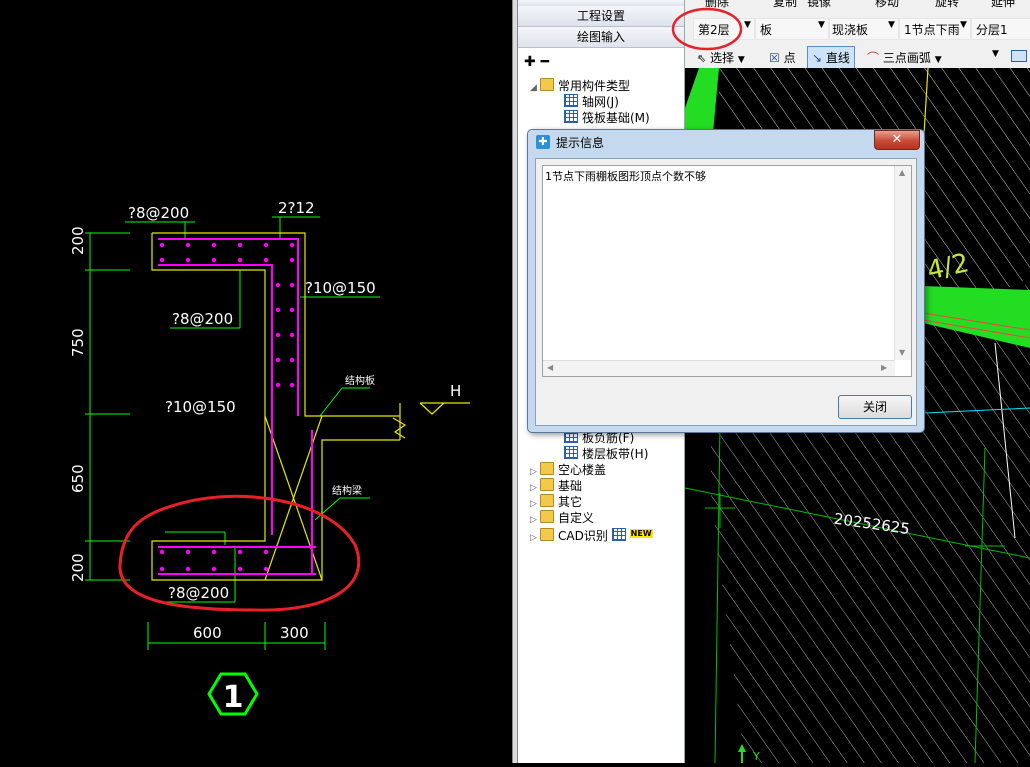 The height and width of the screenshot is (767, 1030). What do you see at coordinates (580, 143) in the screenshot?
I see `dialog-title: 提示信息` at bounding box center [580, 143].